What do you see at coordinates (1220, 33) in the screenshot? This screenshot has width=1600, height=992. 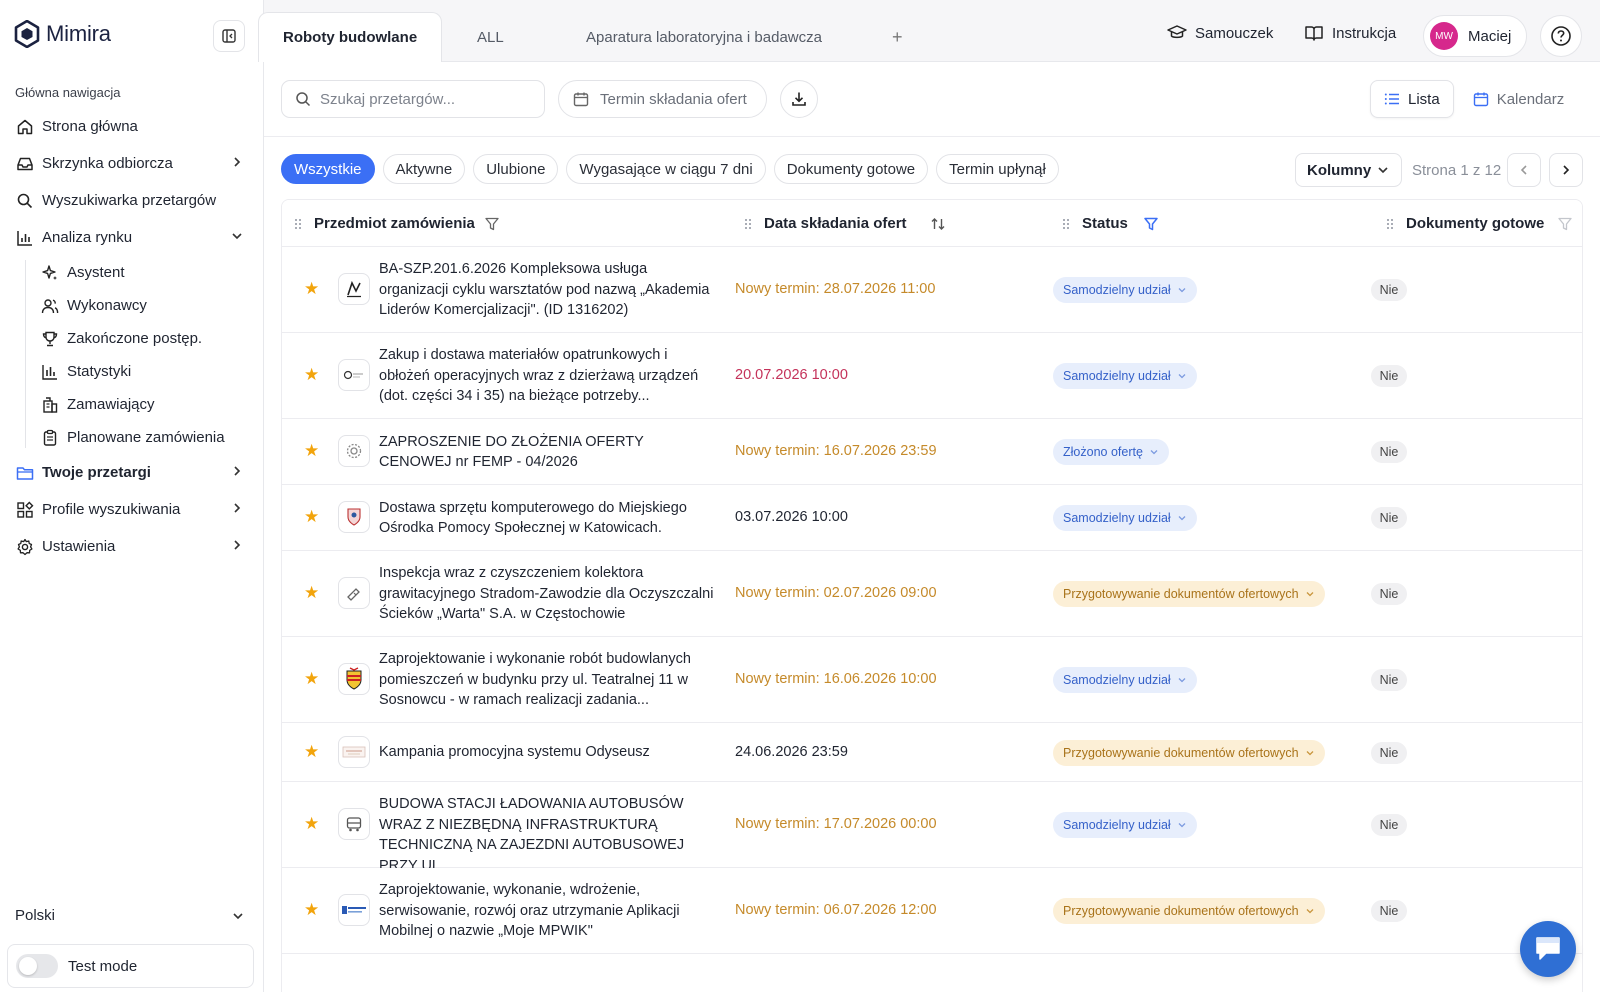 I see `tutorial-button: Samouczek` at bounding box center [1220, 33].